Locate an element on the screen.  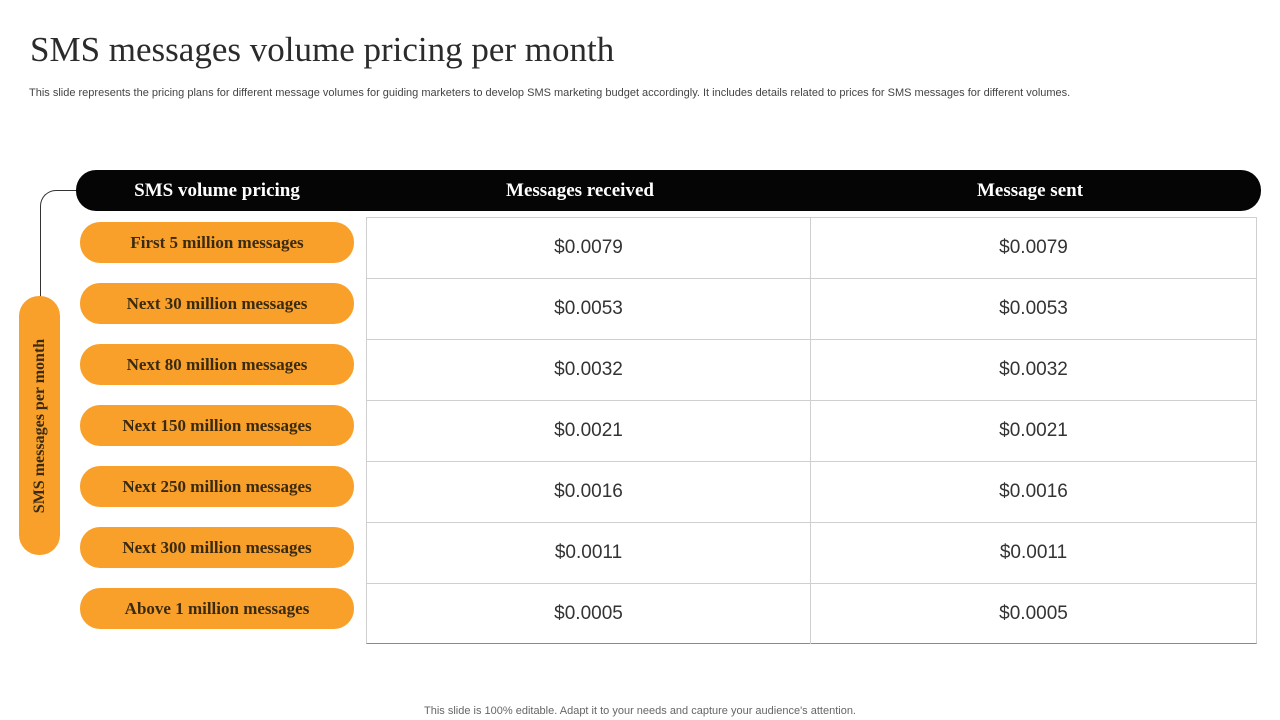
cell-received: $0.0079 is located at coordinates (589, 248).